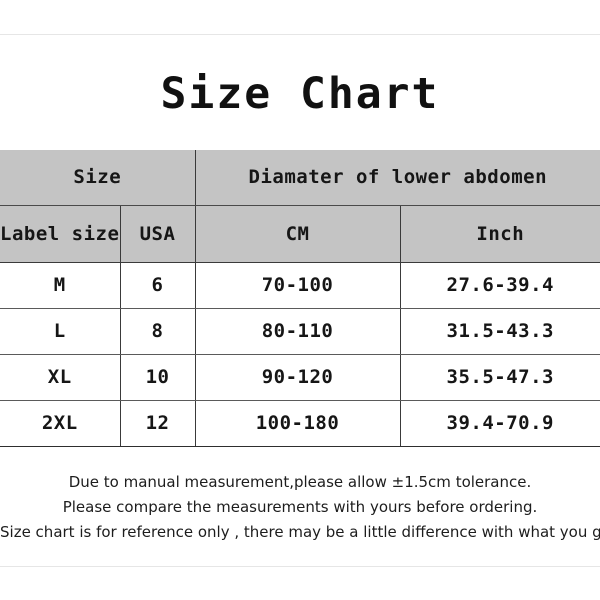  I want to click on table-row: M 6 70-100 27.6-39.4, so click(300, 285).